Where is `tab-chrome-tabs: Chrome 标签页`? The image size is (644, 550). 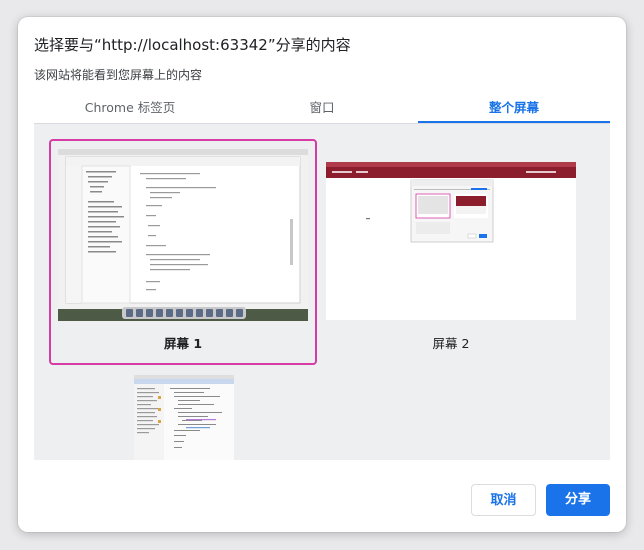
tab-chrome-tabs: Chrome 标签页 is located at coordinates (130, 108).